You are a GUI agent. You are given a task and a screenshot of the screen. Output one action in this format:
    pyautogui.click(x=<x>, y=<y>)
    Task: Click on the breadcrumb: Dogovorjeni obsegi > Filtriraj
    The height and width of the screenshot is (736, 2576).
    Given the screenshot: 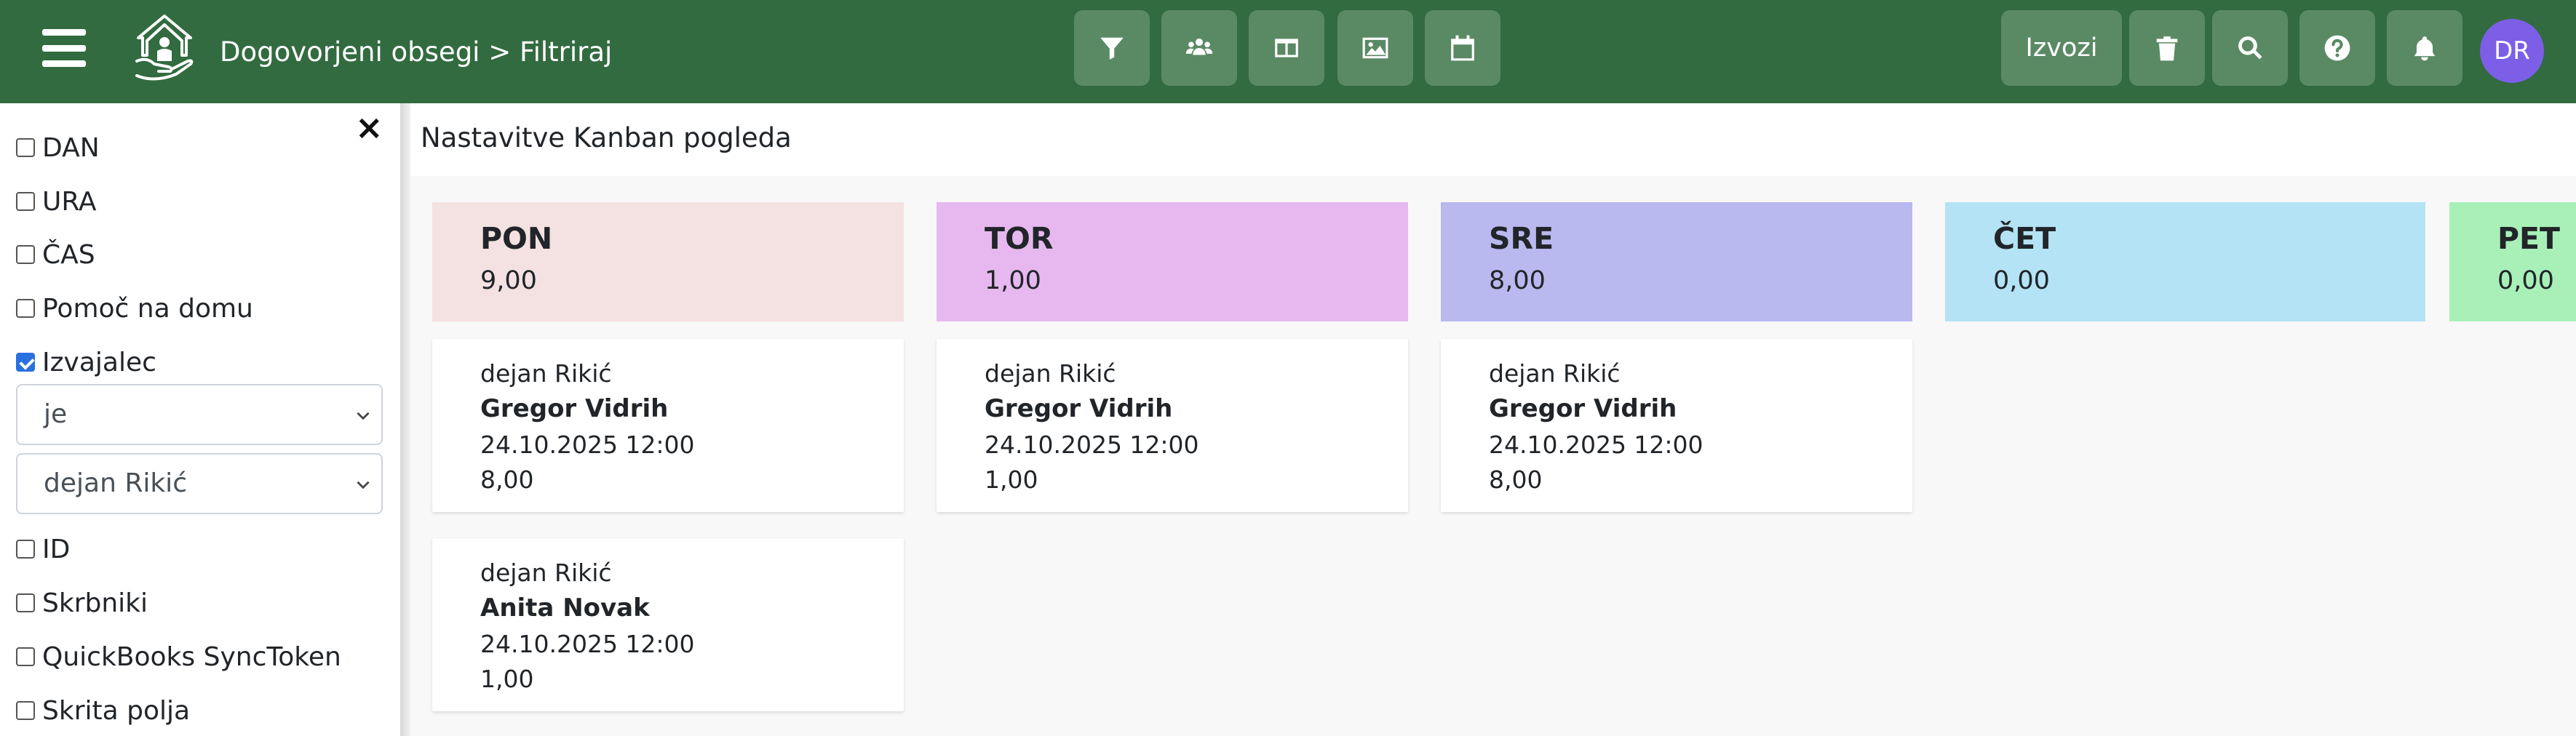 What is the action you would take?
    pyautogui.click(x=416, y=52)
    